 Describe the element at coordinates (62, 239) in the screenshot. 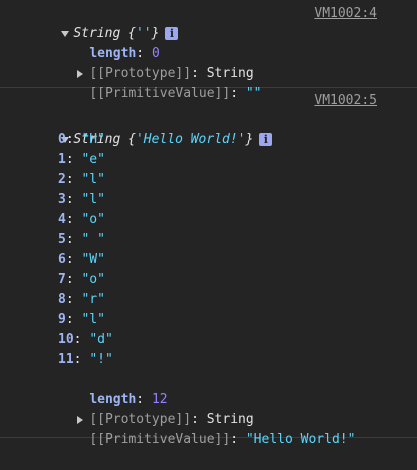

I see `char-key: 5` at that location.